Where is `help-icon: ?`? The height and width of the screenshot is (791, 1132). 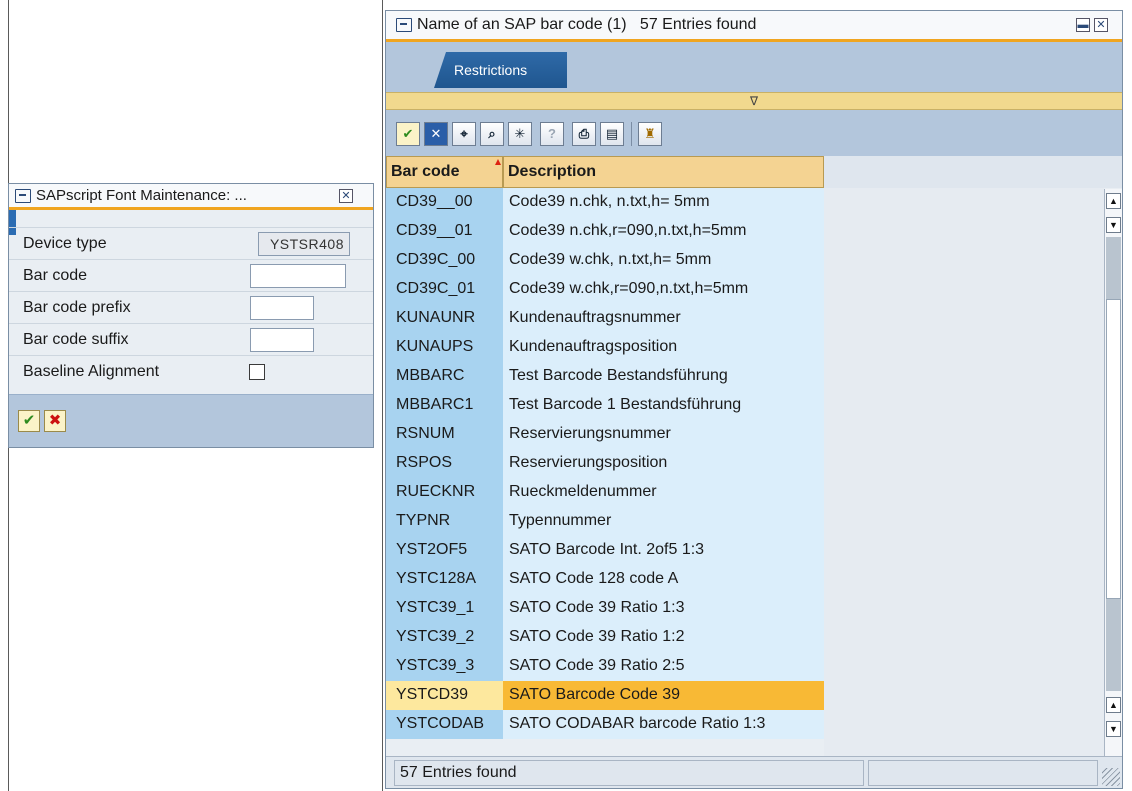
help-icon: ? is located at coordinates (552, 134).